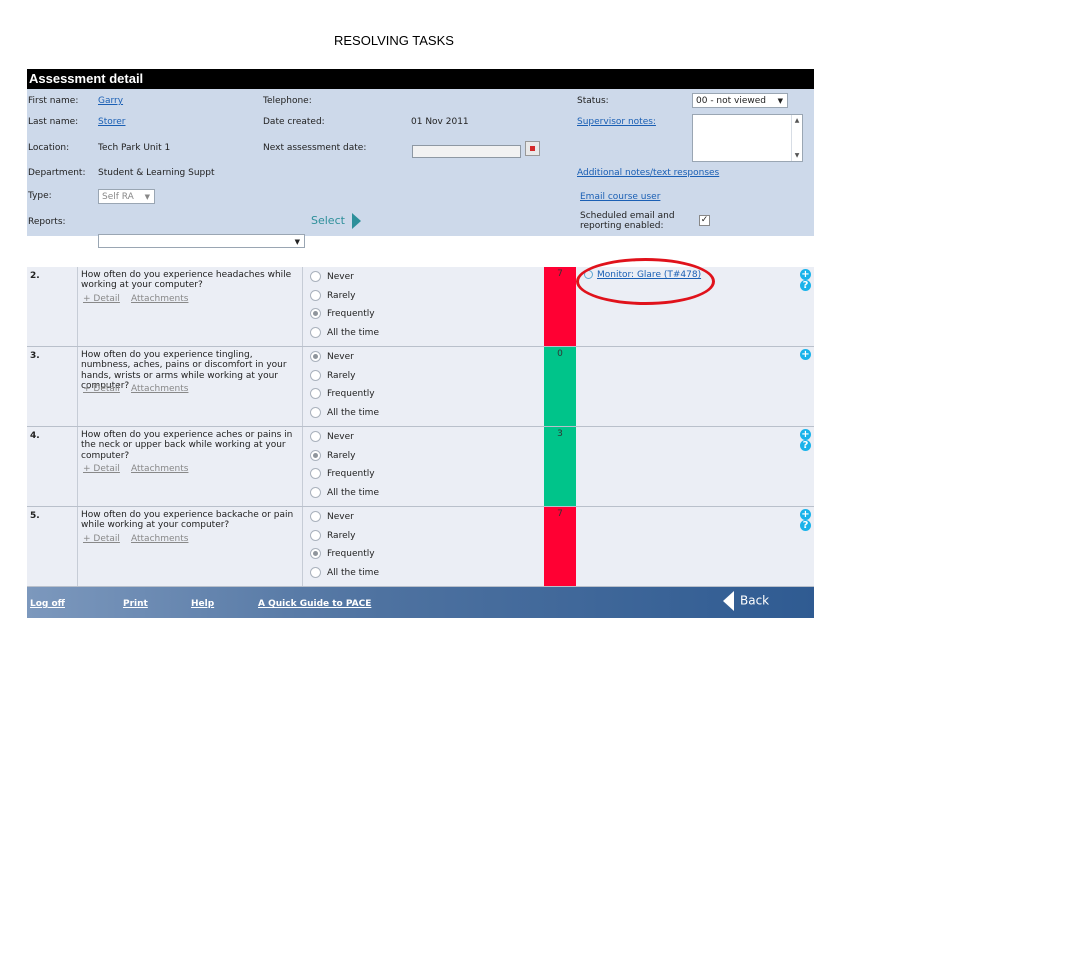 This screenshot has height=953, width=1066. I want to click on location-value: Tech Park Unit 1, so click(134, 148).